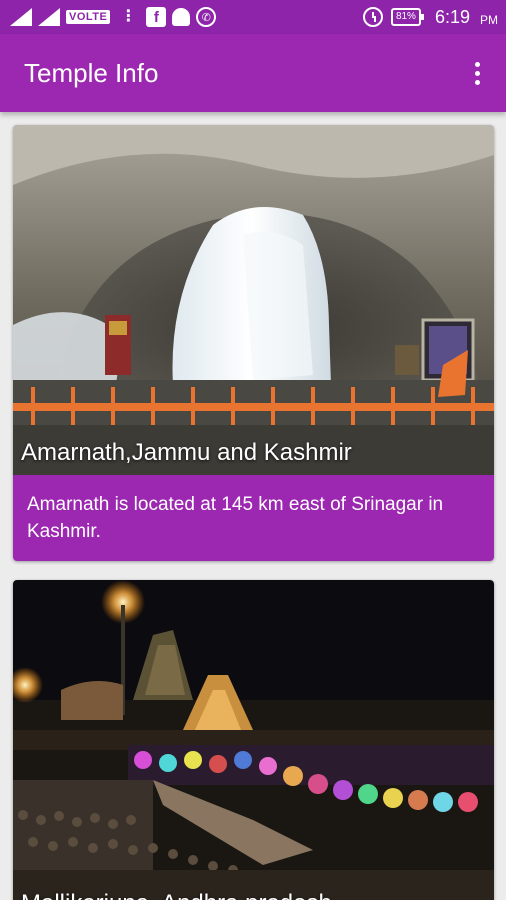 This screenshot has height=900, width=506. What do you see at coordinates (156, 17) in the screenshot?
I see `facebook-icon: f` at bounding box center [156, 17].